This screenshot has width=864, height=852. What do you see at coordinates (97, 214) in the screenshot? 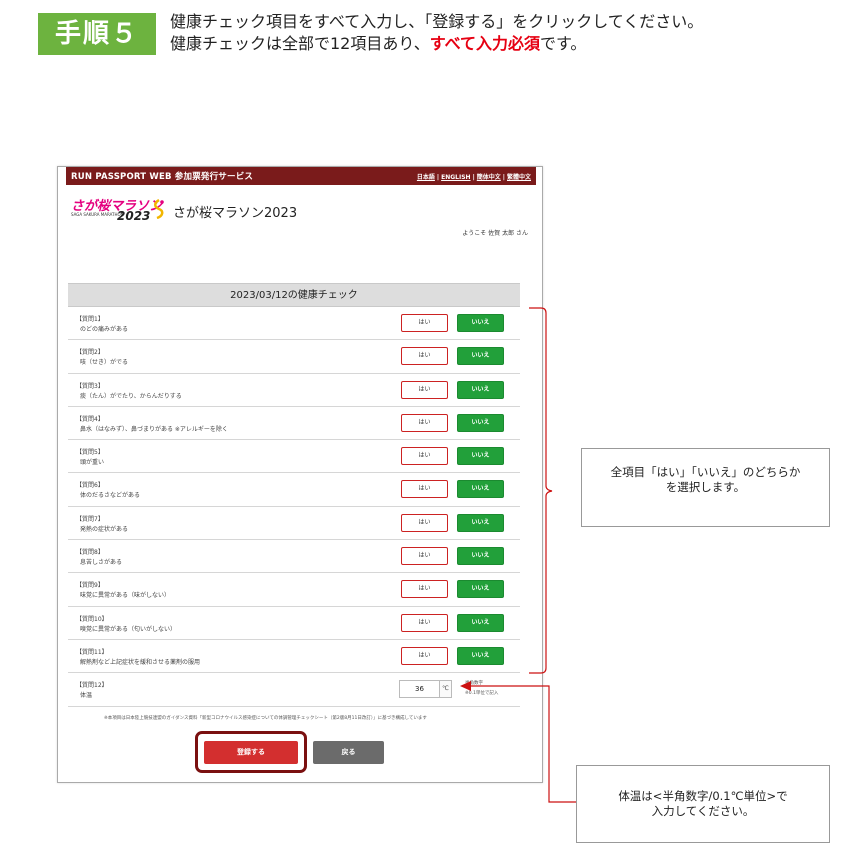
I see `logo-sub-text: SAGA SAKURA MARATHON` at bounding box center [97, 214].